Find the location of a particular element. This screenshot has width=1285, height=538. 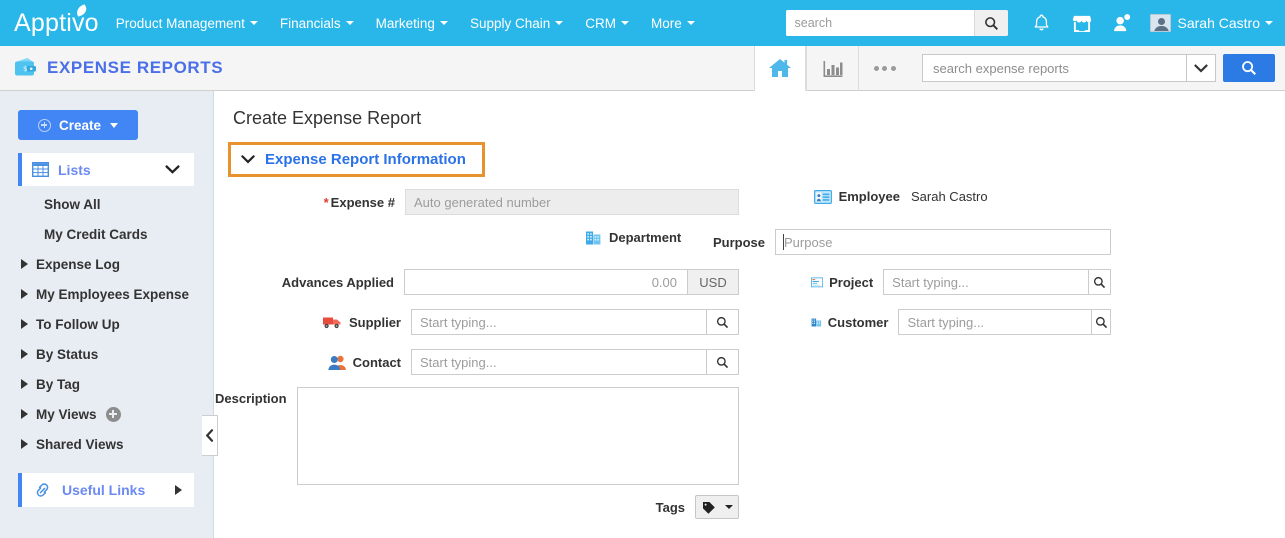

nav-label: Financials is located at coordinates (310, 23).